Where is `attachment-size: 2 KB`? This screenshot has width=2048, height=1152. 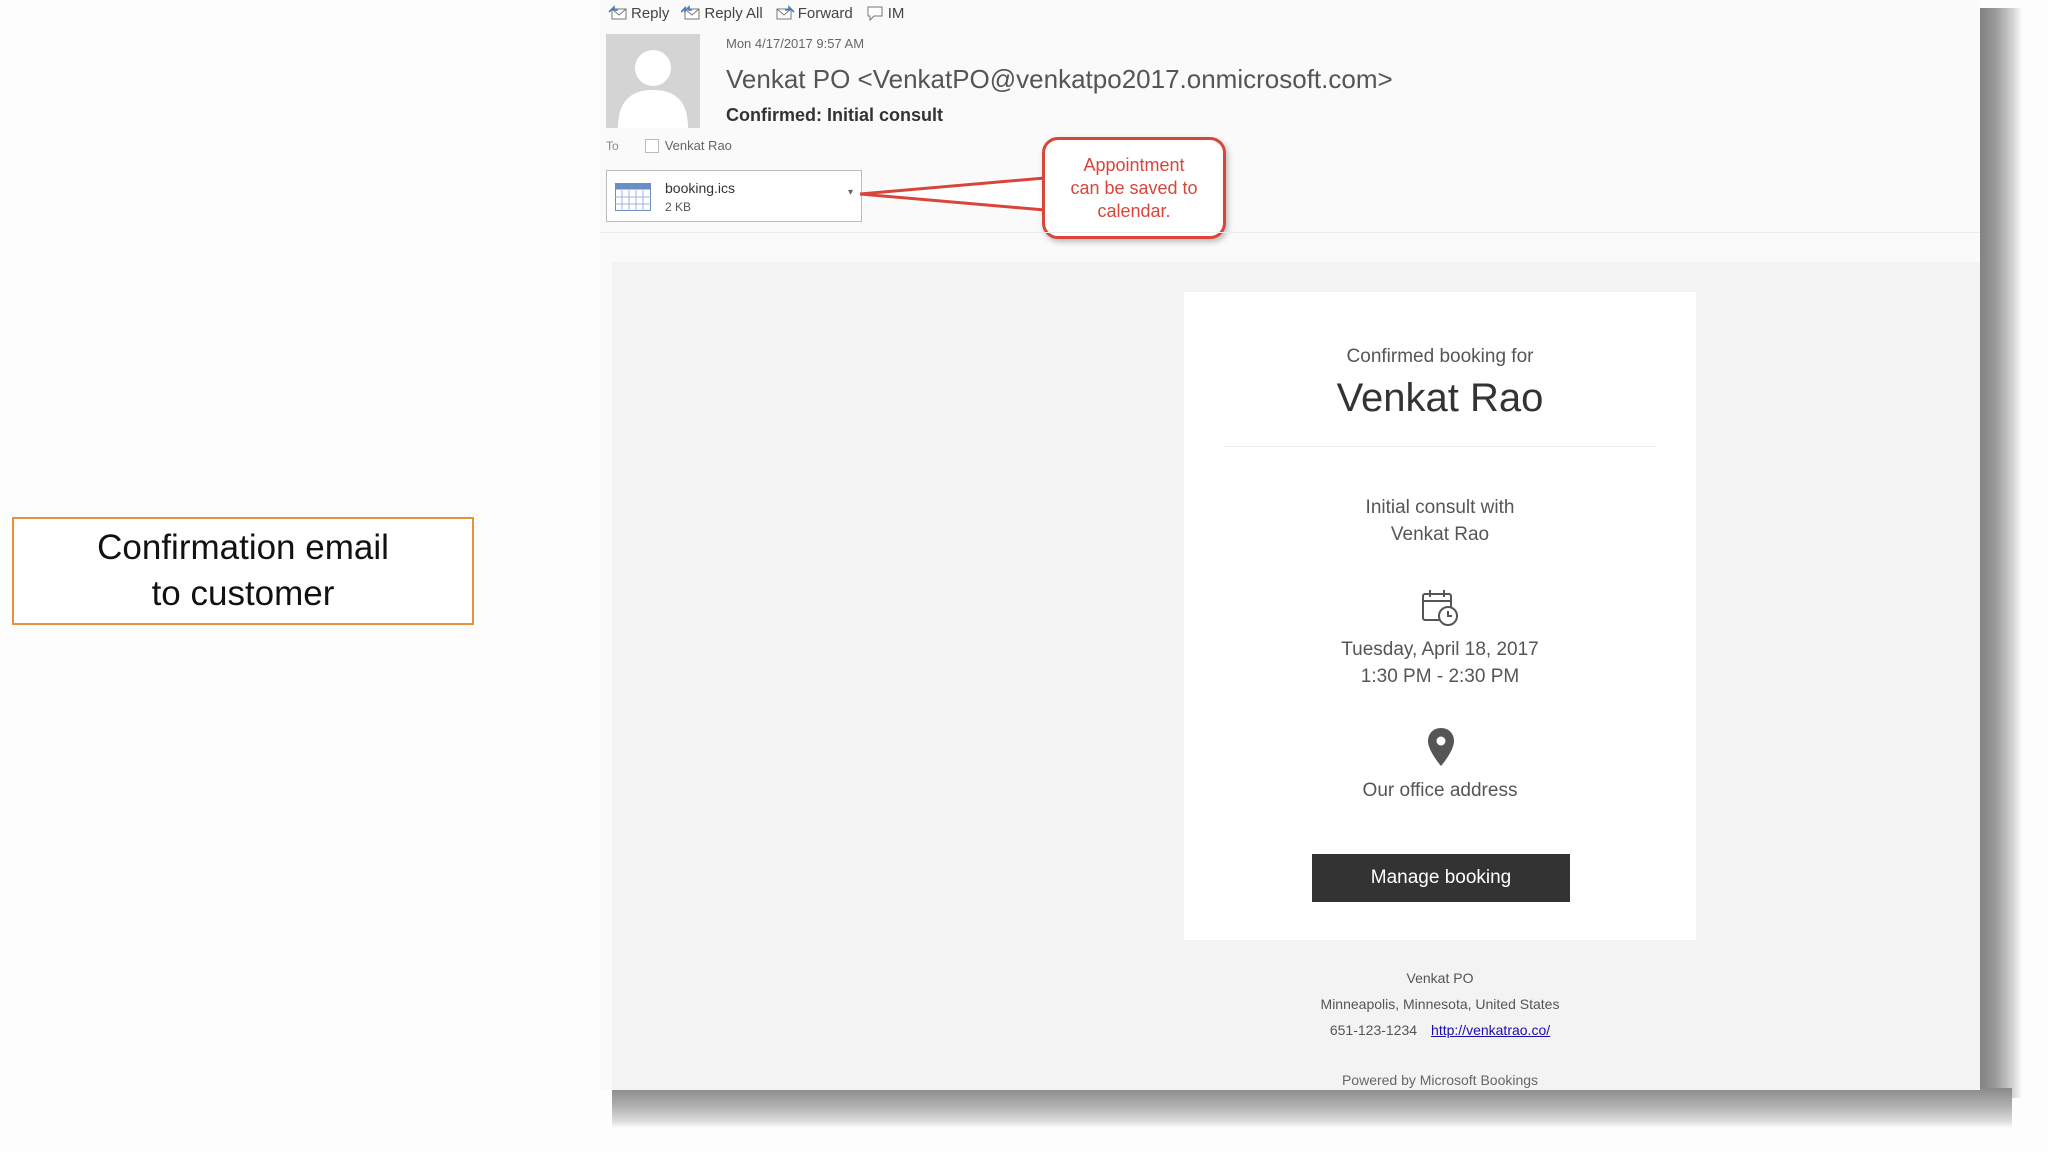 attachment-size: 2 KB is located at coordinates (678, 207).